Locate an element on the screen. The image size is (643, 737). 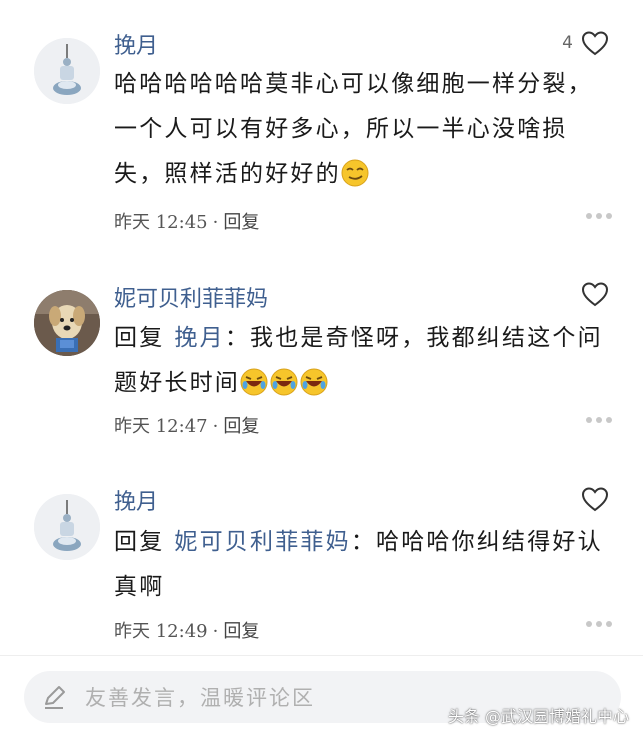
reply-link: 回复 is located at coordinates (241, 631).